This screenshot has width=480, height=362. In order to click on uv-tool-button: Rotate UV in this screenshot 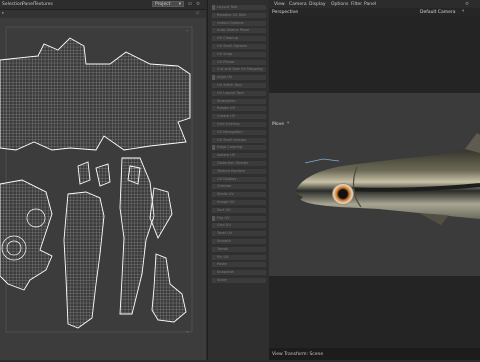, I will do `click(240, 109)`.